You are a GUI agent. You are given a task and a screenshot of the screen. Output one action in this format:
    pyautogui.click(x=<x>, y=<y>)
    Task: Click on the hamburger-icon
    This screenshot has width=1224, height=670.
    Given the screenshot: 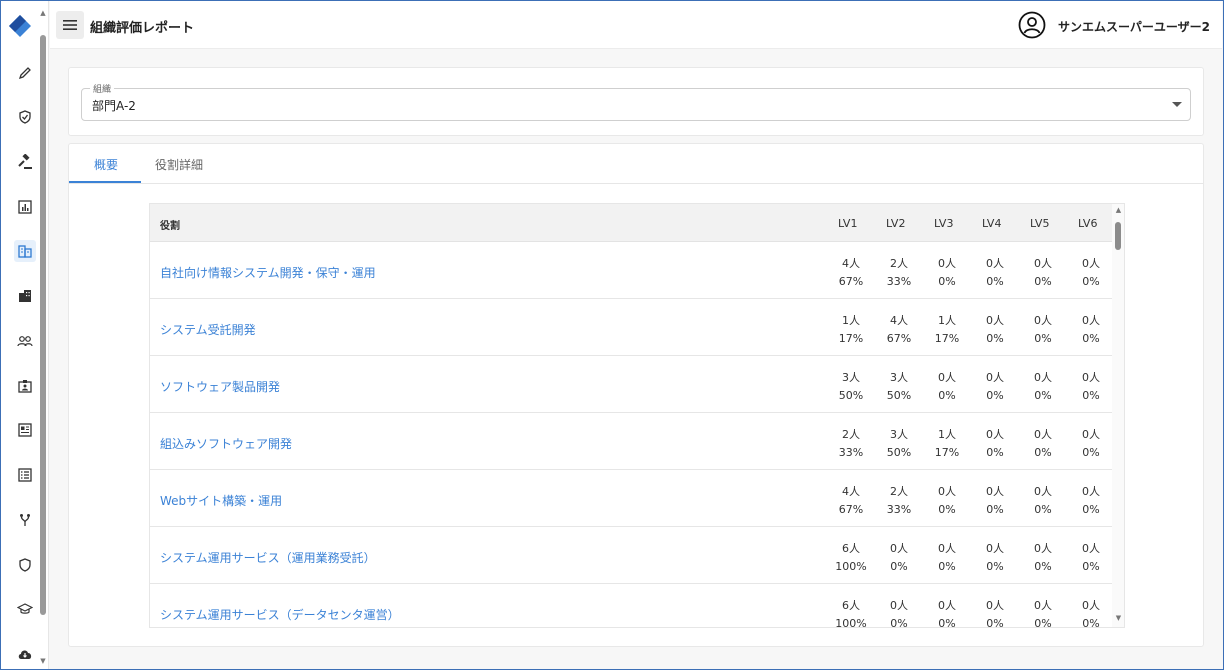 What is the action you would take?
    pyautogui.click(x=70, y=25)
    